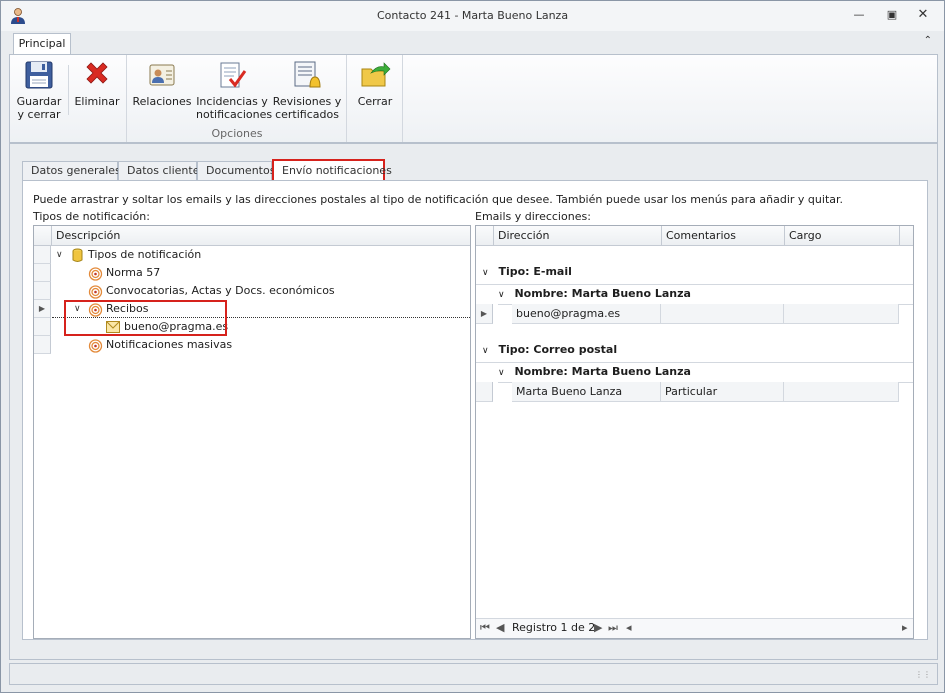 The height and width of the screenshot is (693, 945). I want to click on tree-node-label: Convocatorias, Actas y Docs. económicos, so click(220, 290).